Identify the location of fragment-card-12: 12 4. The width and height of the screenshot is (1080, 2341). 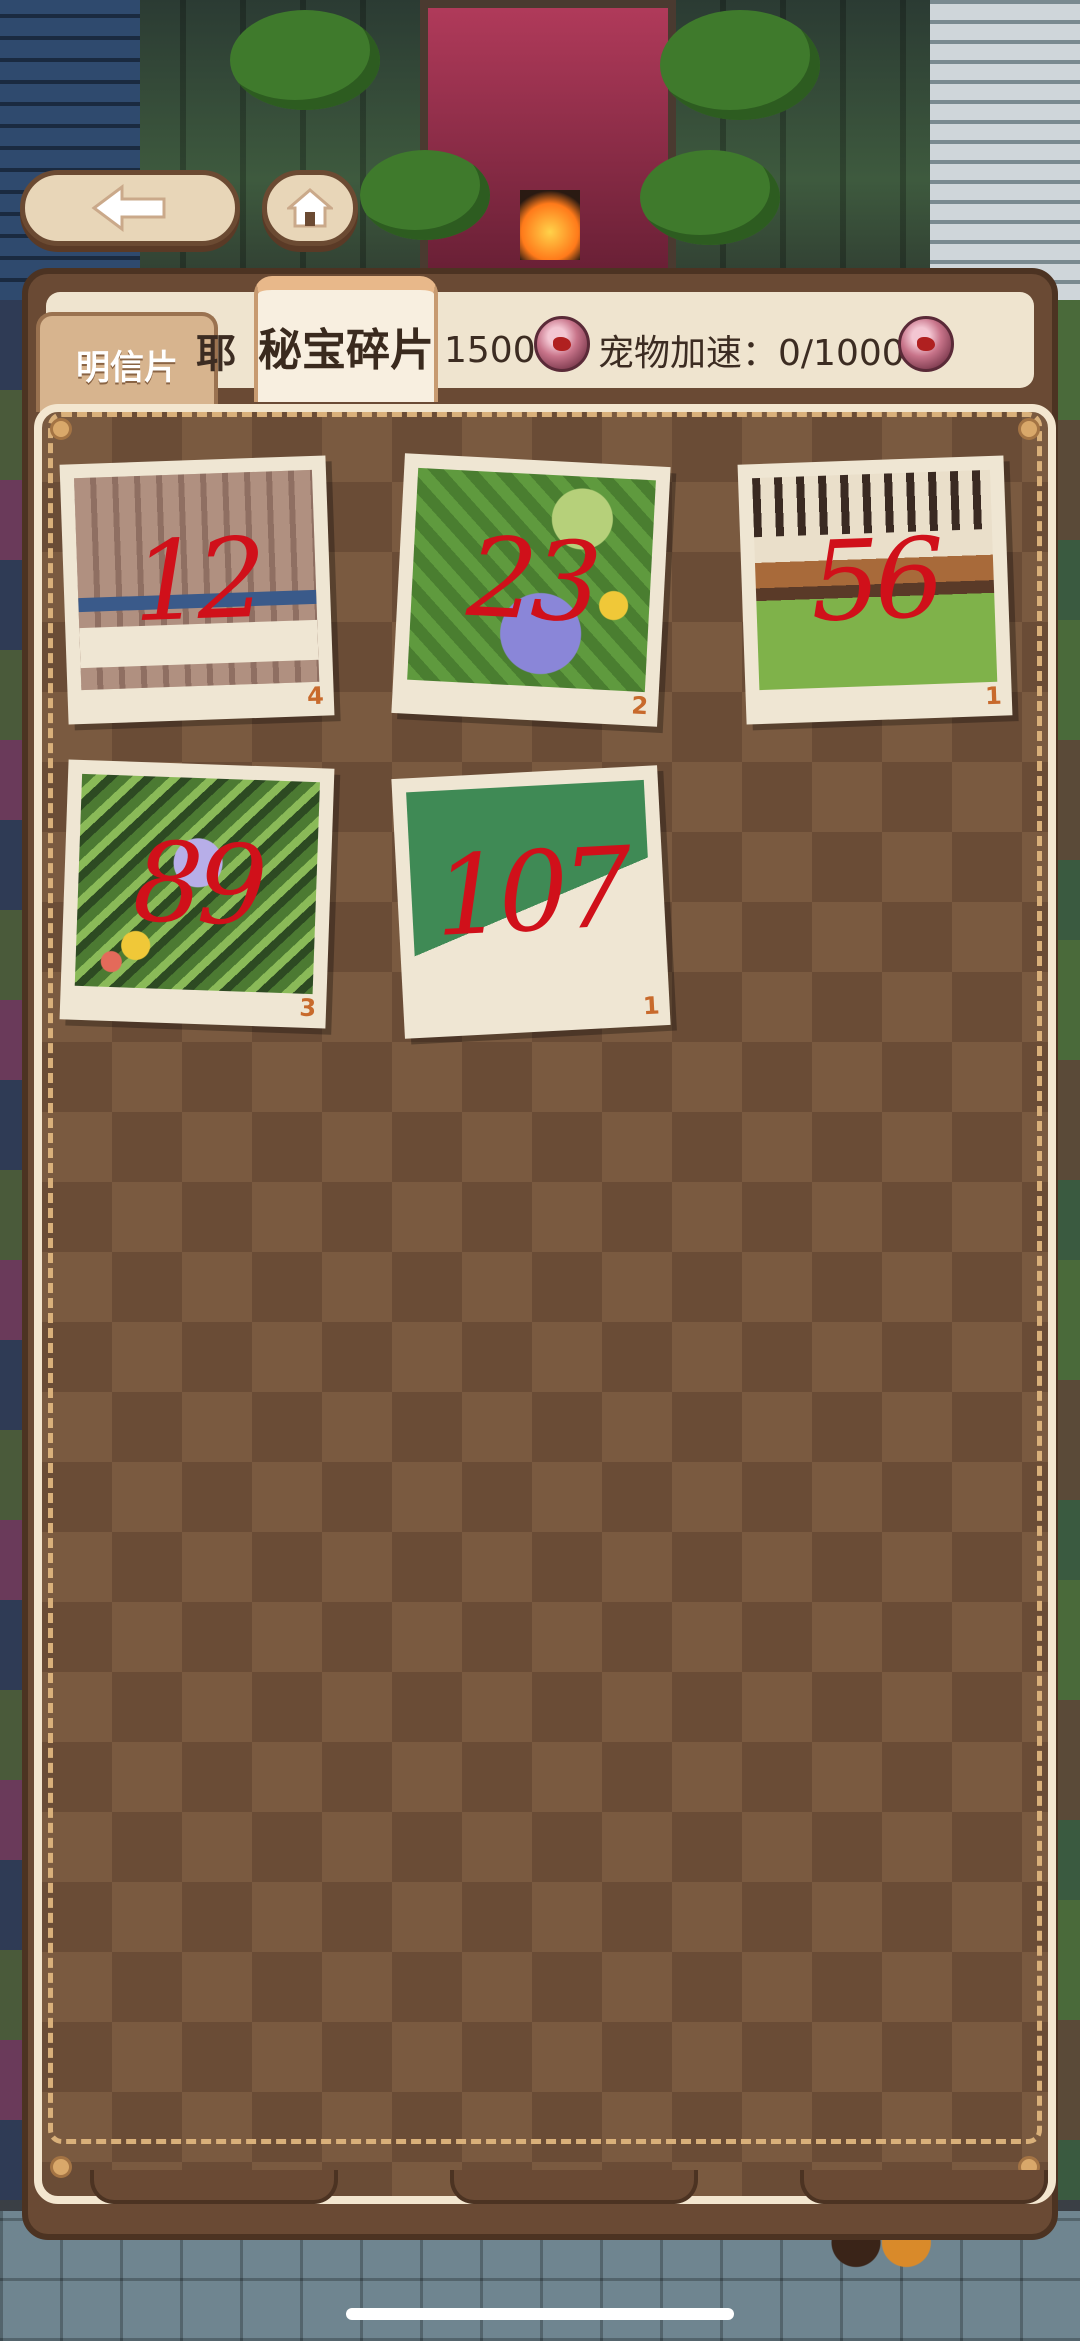
(197, 590).